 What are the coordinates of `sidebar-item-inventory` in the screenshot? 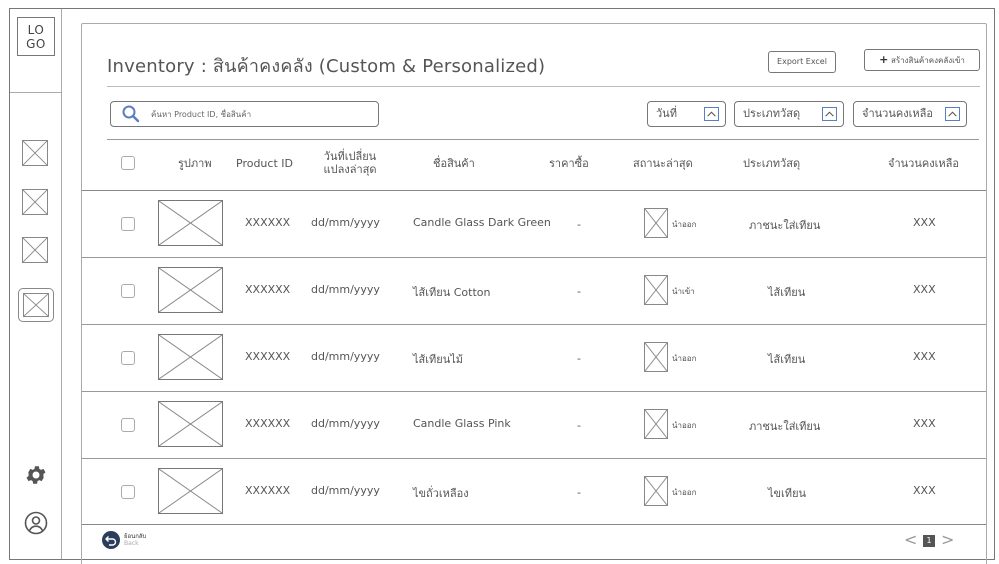 It's located at (36, 305).